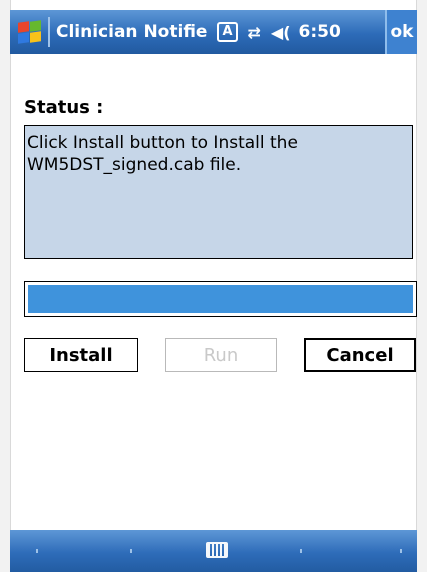 The image size is (427, 572). Describe the element at coordinates (132, 32) in the screenshot. I see `app-title: Clinician Notifie` at that location.